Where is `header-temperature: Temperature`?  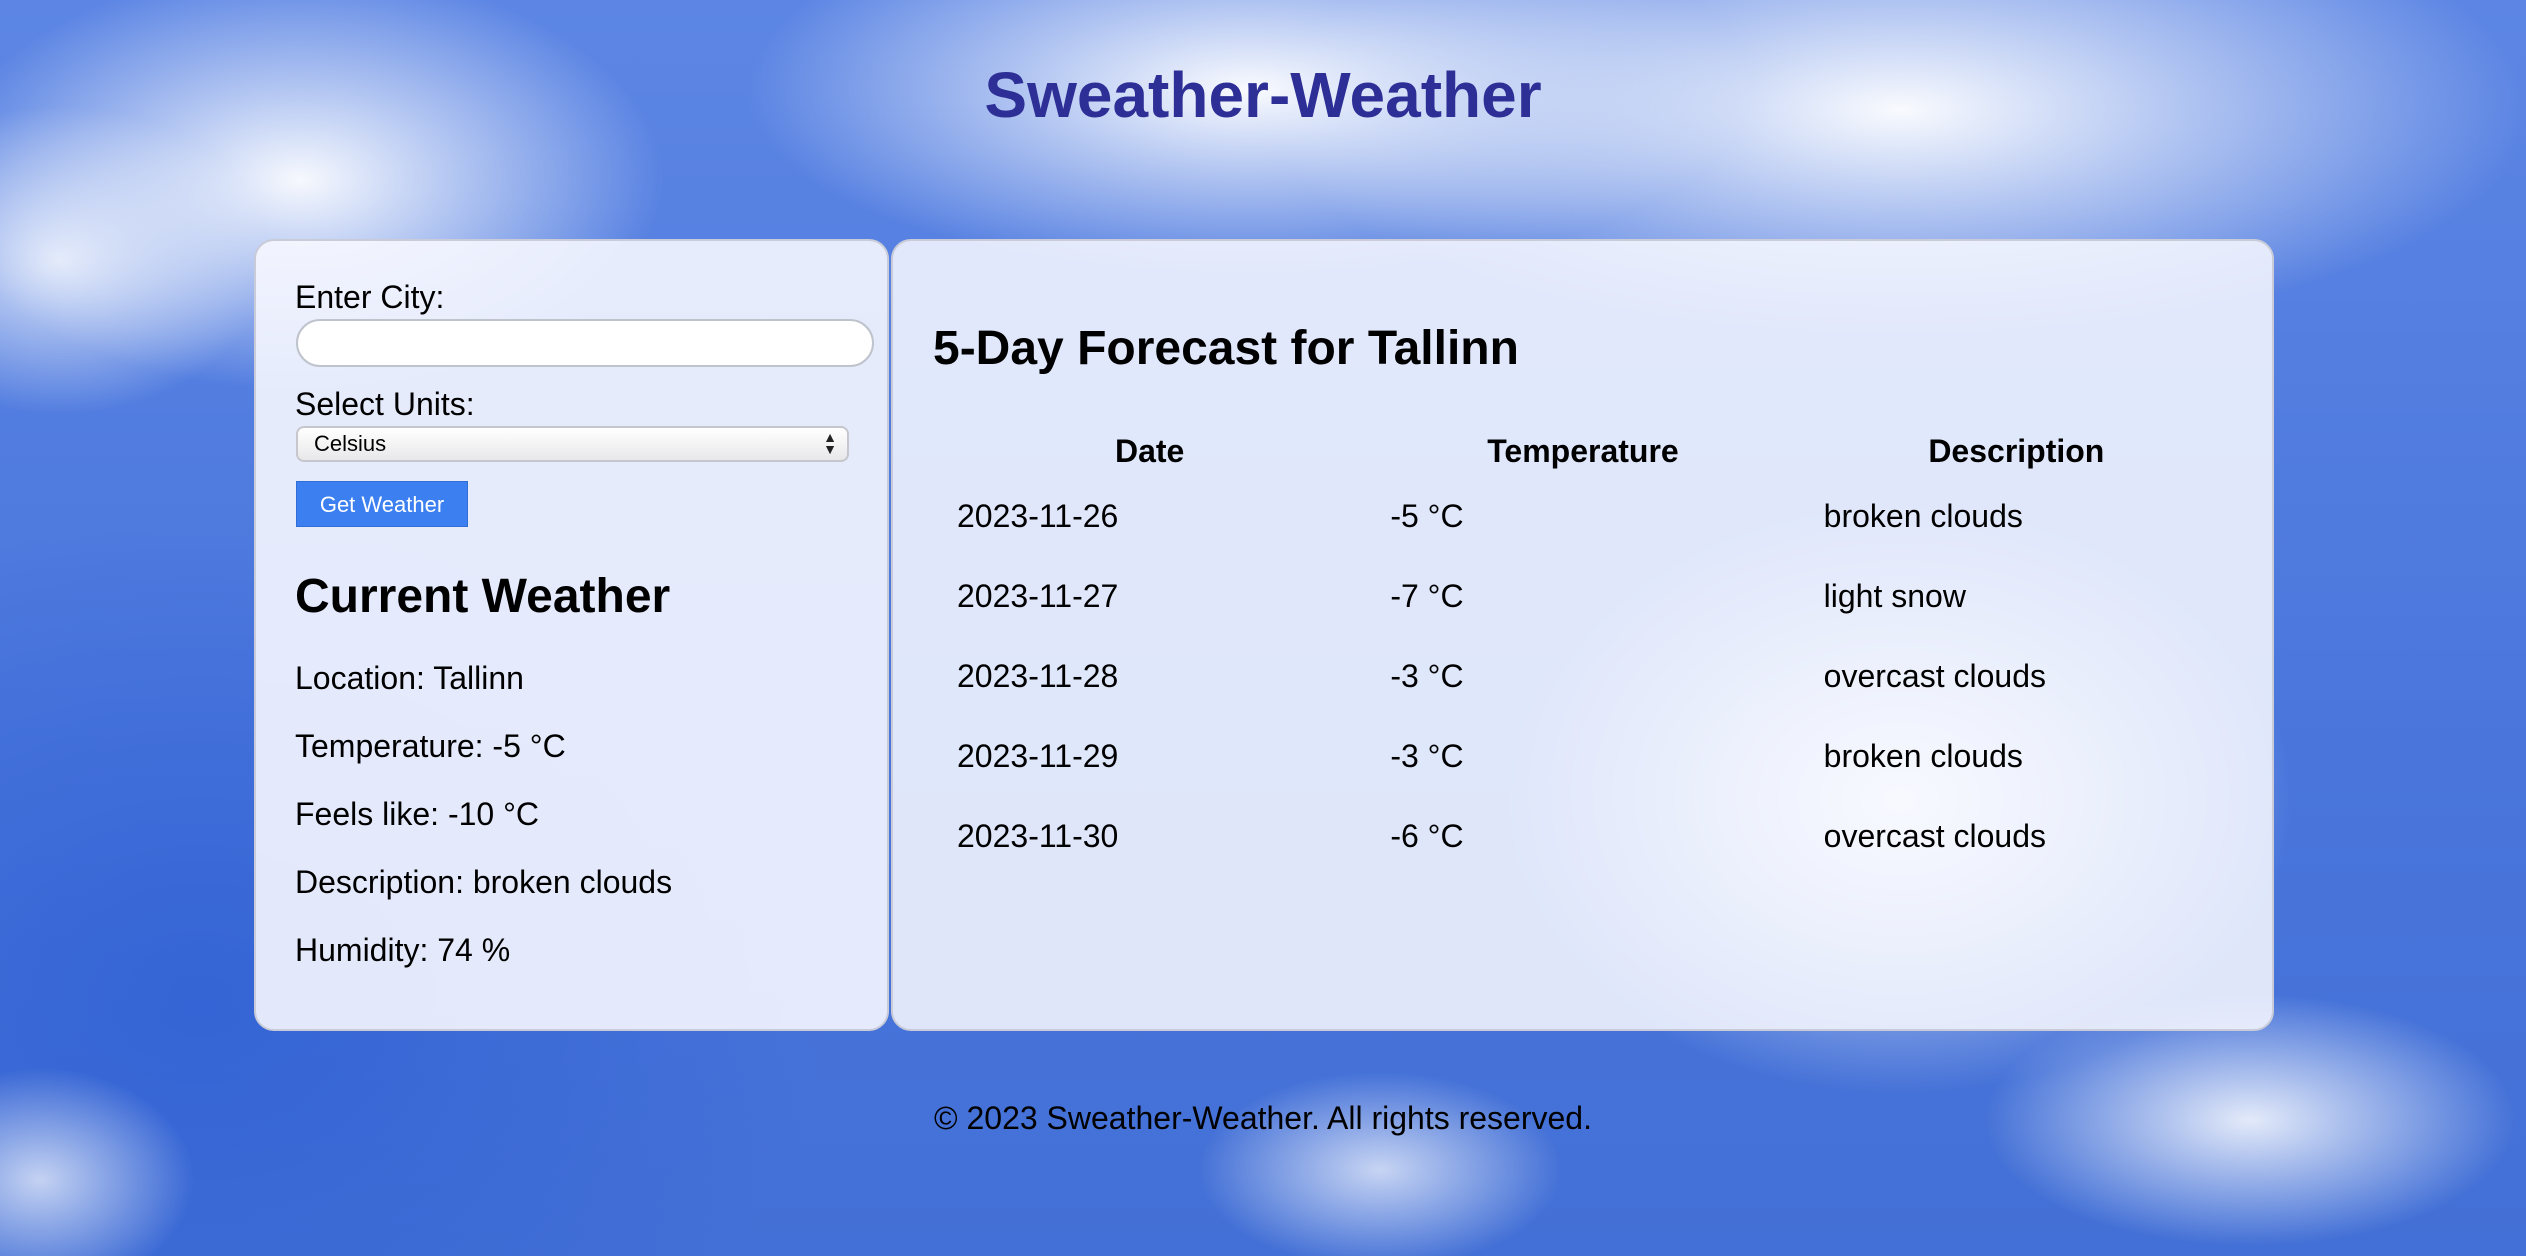
header-temperature: Temperature is located at coordinates (1583, 450).